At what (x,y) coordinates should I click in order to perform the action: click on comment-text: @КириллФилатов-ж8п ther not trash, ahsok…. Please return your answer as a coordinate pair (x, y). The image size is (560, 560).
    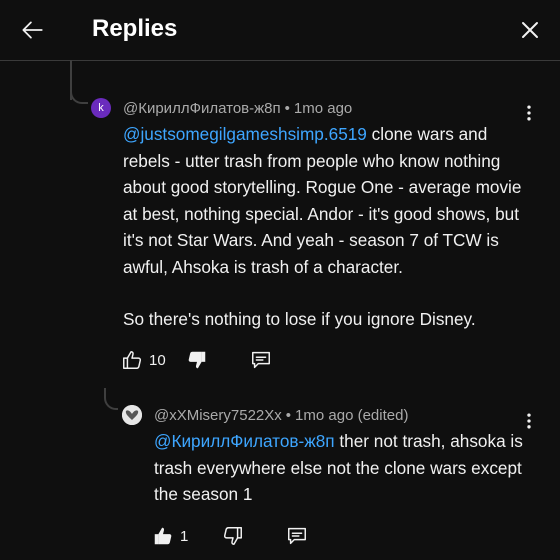
    Looking at the image, I should click on (344, 468).